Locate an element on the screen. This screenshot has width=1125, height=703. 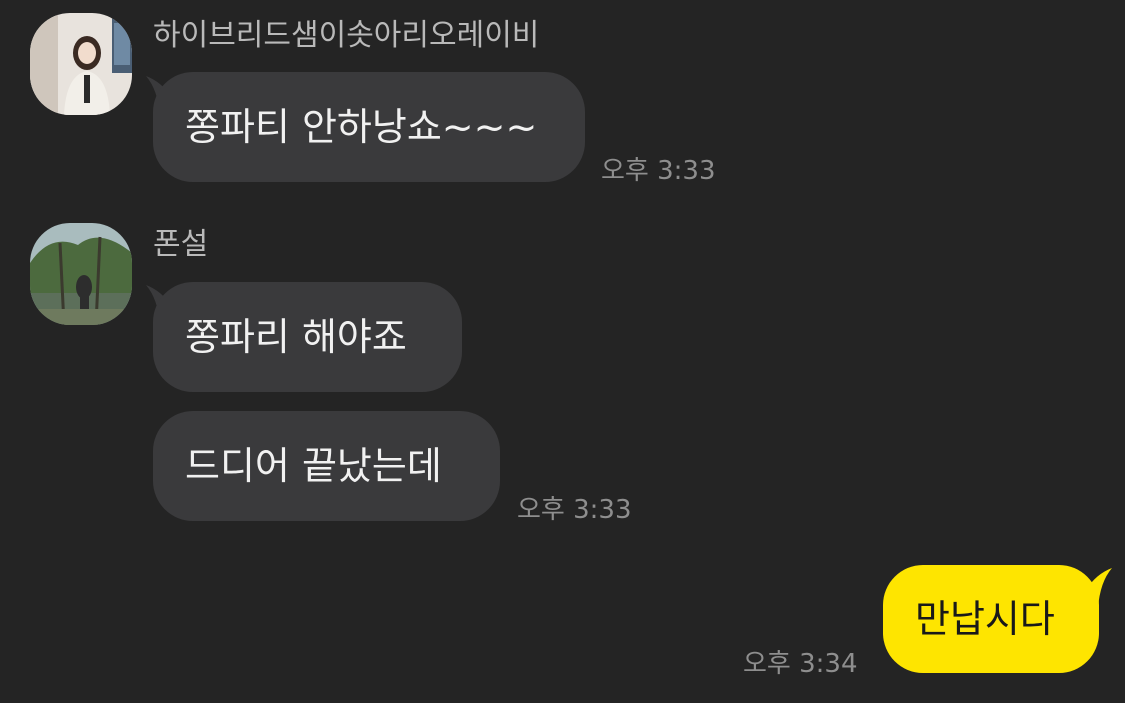
message-text: 쫑파티 안하낭쇼~~~ is located at coordinates (361, 127).